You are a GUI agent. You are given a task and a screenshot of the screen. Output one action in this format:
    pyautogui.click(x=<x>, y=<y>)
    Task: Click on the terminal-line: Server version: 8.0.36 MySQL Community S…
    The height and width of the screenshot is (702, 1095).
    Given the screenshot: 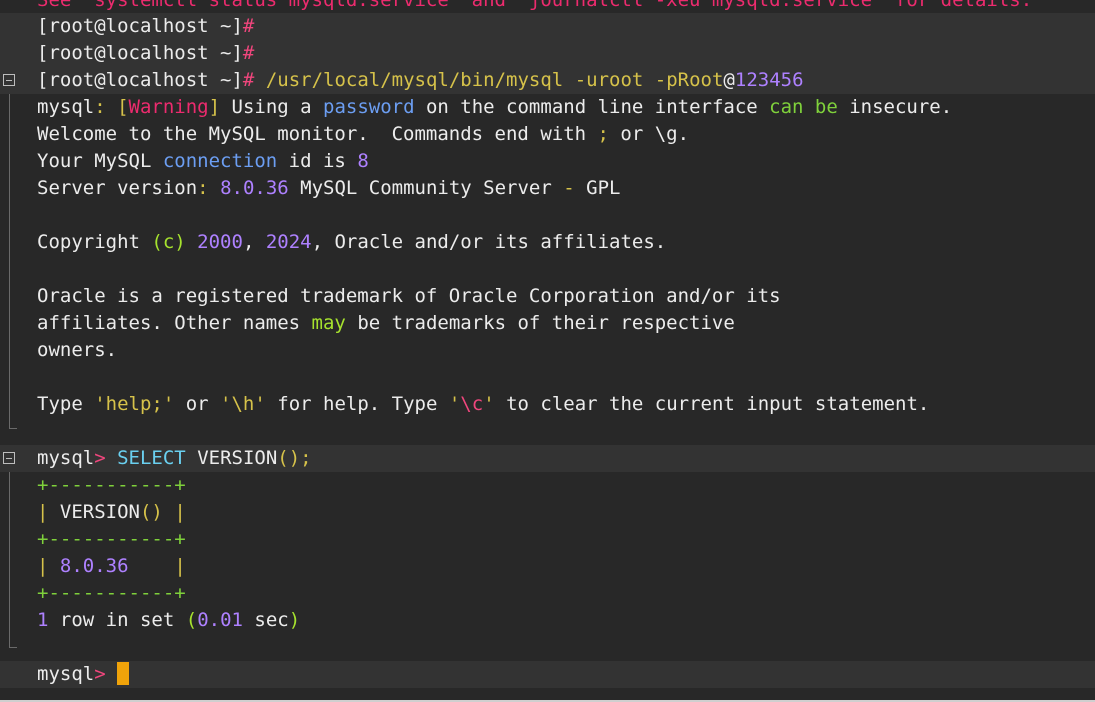 What is the action you would take?
    pyautogui.click(x=329, y=188)
    